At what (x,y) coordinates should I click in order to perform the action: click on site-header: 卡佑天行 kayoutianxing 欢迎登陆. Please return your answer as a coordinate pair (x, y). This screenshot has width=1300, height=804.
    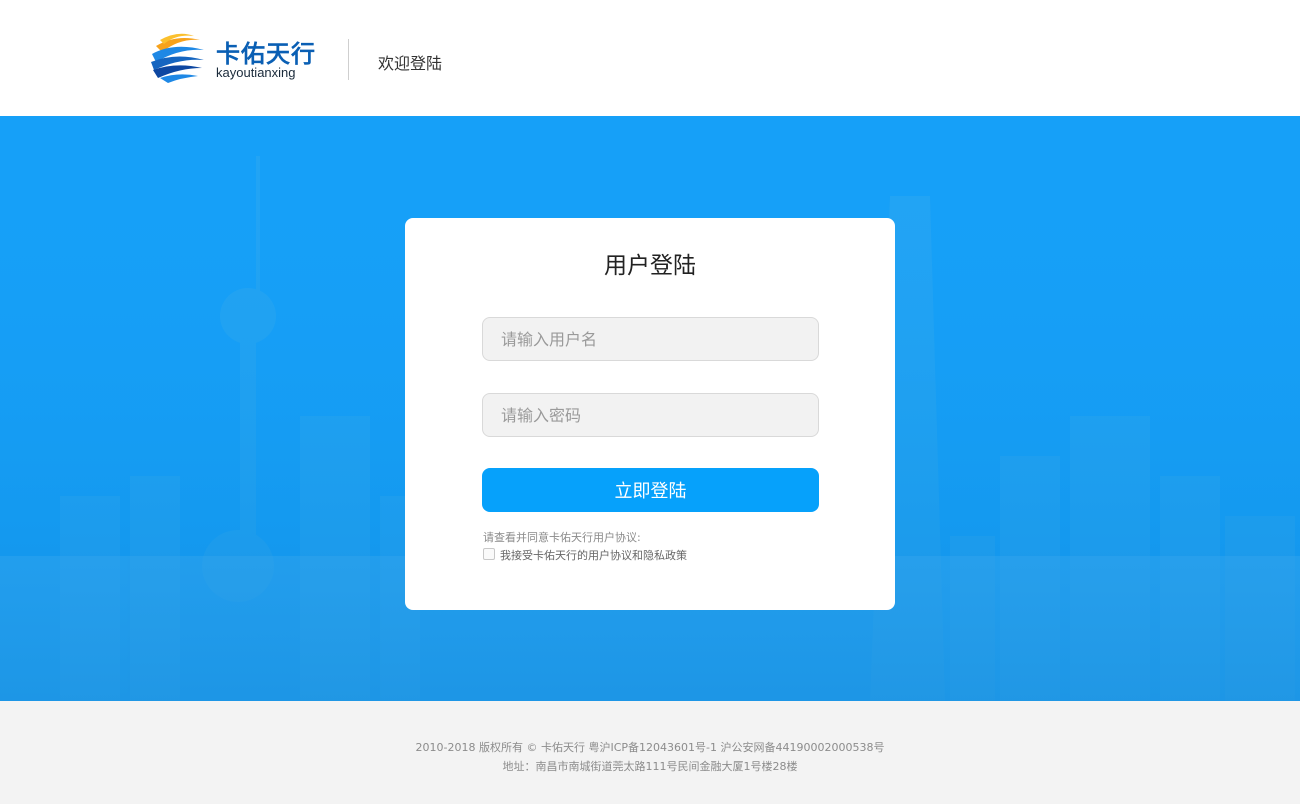
    Looking at the image, I should click on (650, 58).